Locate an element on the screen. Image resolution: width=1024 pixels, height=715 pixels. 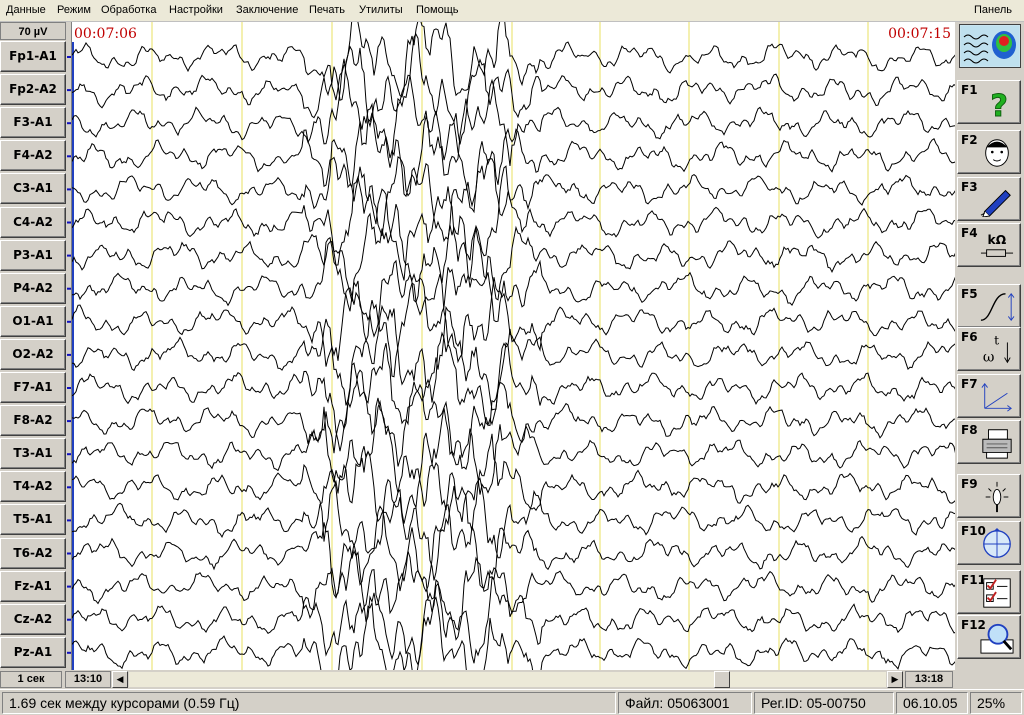
channel-label-t4-a2: T4-A2 is located at coordinates (33, 487).